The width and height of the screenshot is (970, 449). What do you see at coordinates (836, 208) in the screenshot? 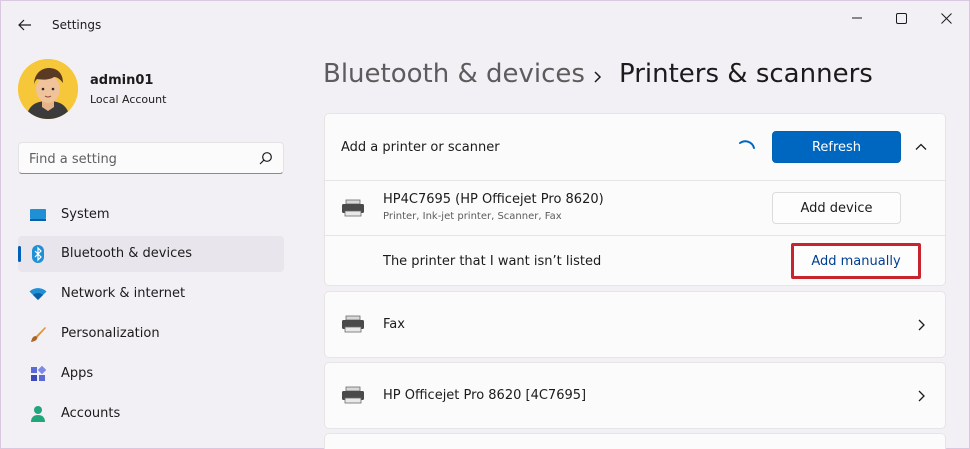
I see `add-device-button: Add device` at bounding box center [836, 208].